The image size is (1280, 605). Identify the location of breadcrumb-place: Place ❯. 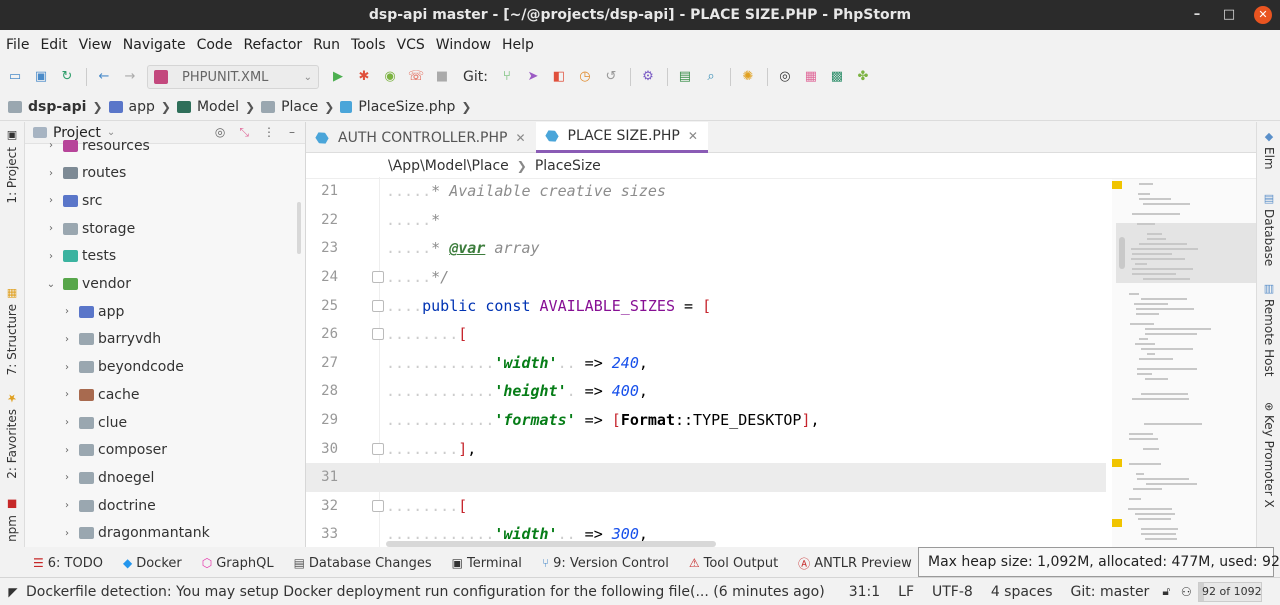
(297, 107).